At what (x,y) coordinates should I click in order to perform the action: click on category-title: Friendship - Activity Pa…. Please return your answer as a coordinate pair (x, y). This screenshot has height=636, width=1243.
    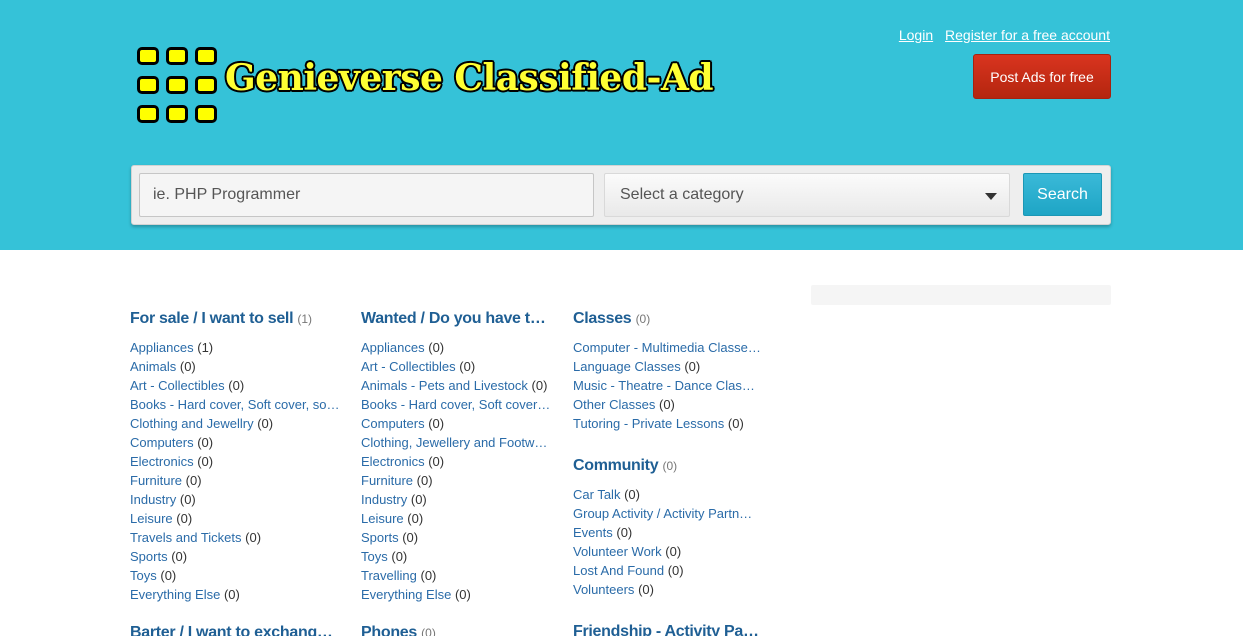
    Looking at the image, I should click on (669, 628).